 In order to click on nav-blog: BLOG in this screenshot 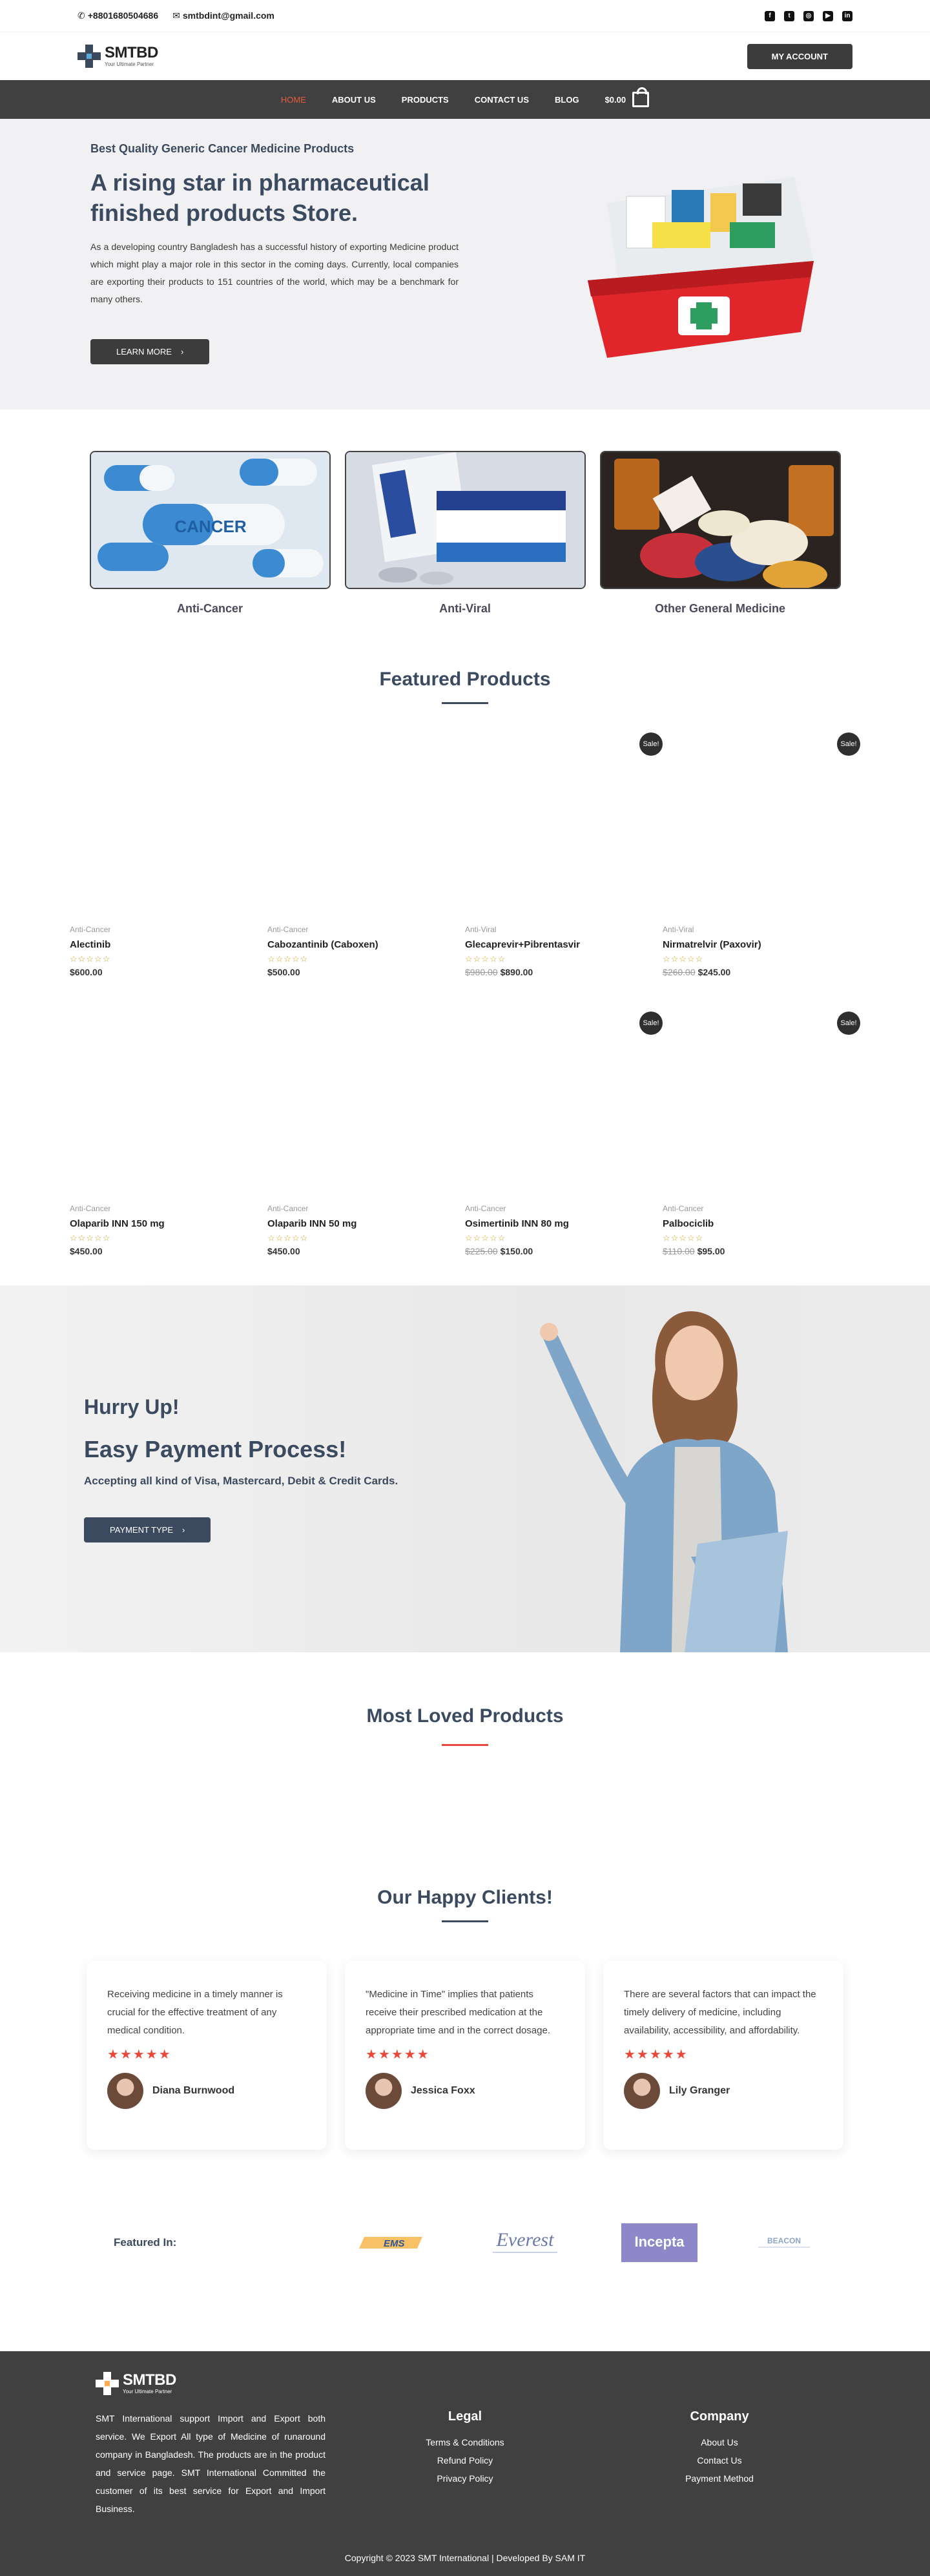, I will do `click(567, 100)`.